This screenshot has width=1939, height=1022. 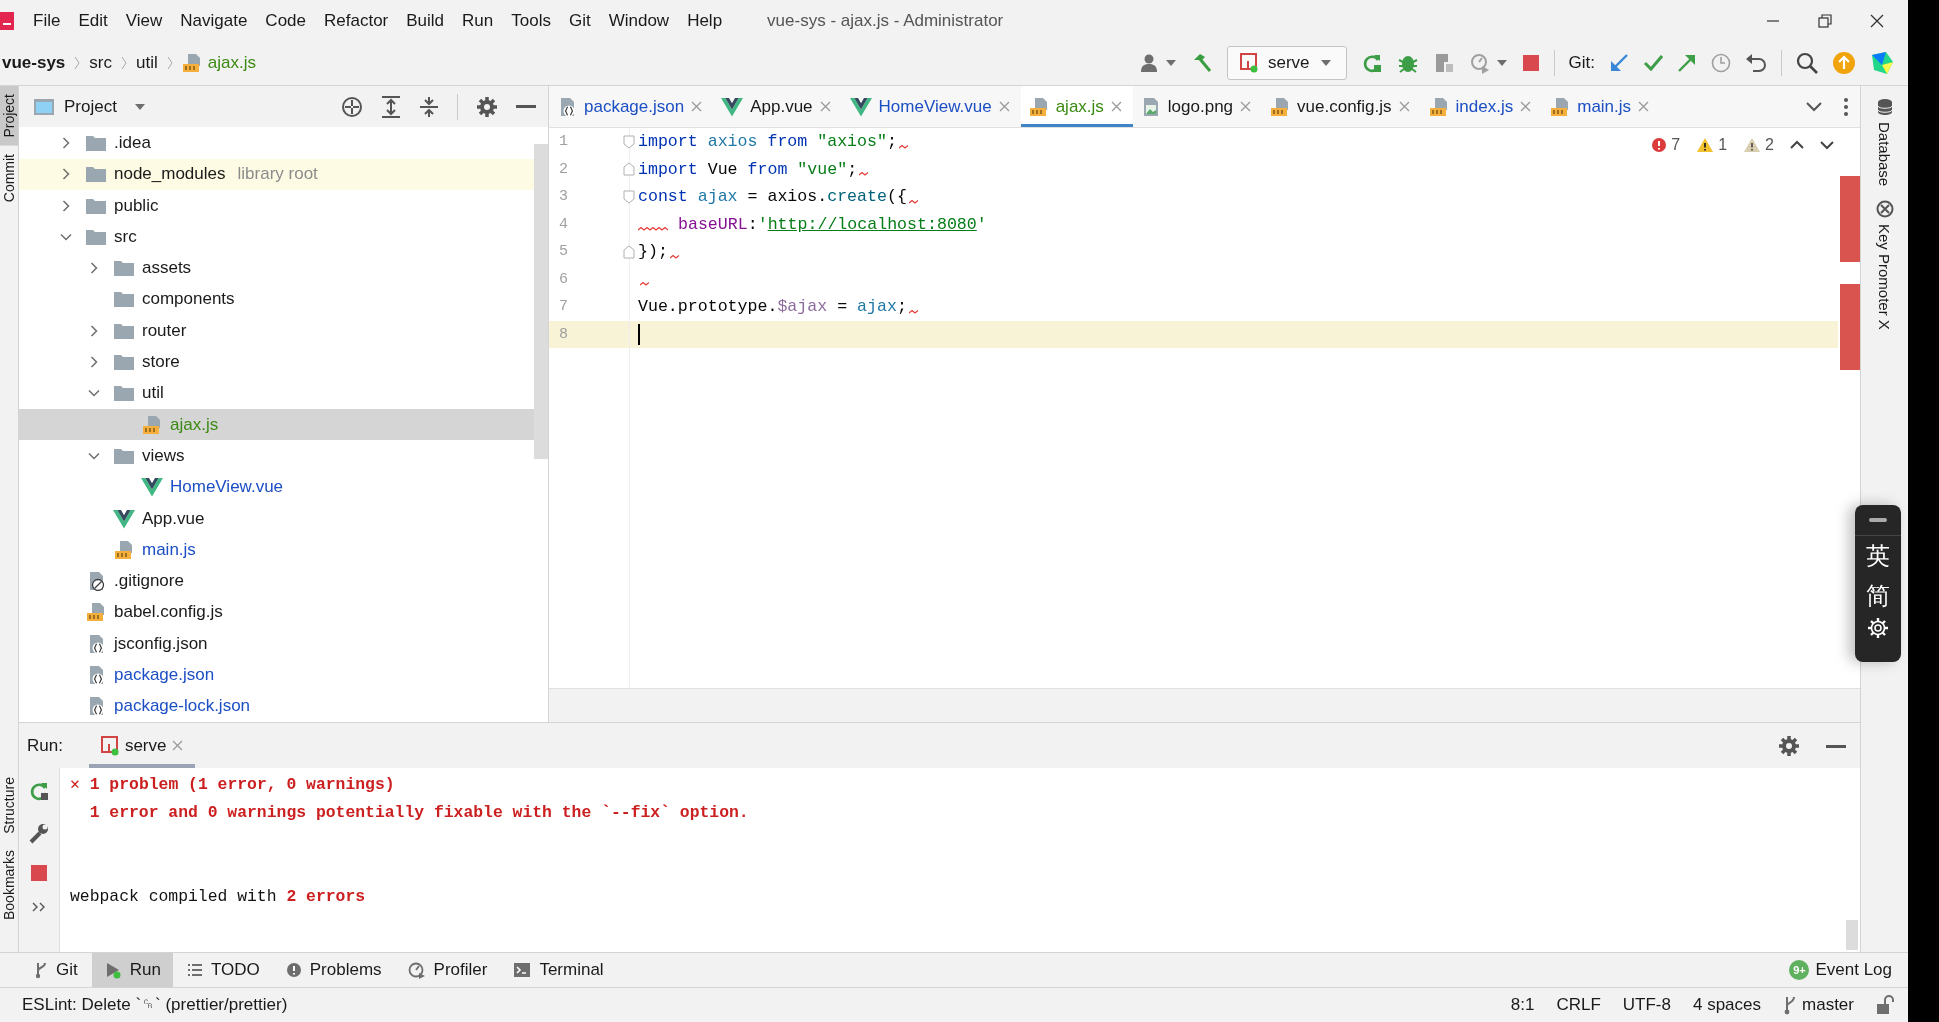 What do you see at coordinates (1844, 63) in the screenshot?
I see `update-icon` at bounding box center [1844, 63].